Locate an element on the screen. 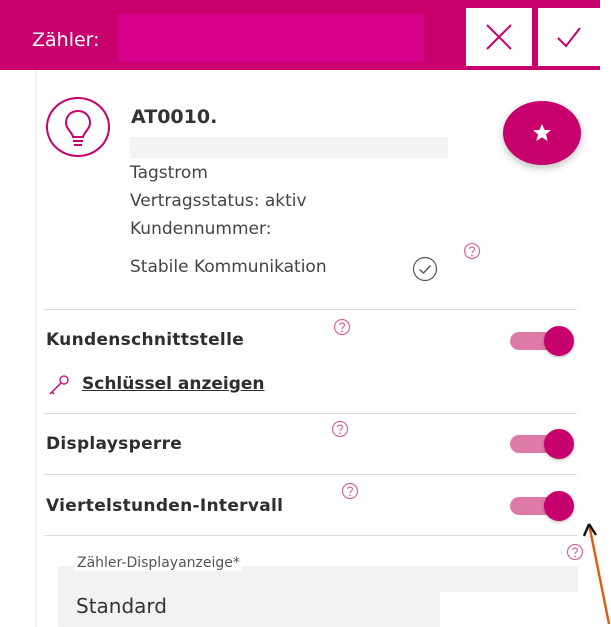 The height and width of the screenshot is (627, 611). checkmark-icon is located at coordinates (569, 37).